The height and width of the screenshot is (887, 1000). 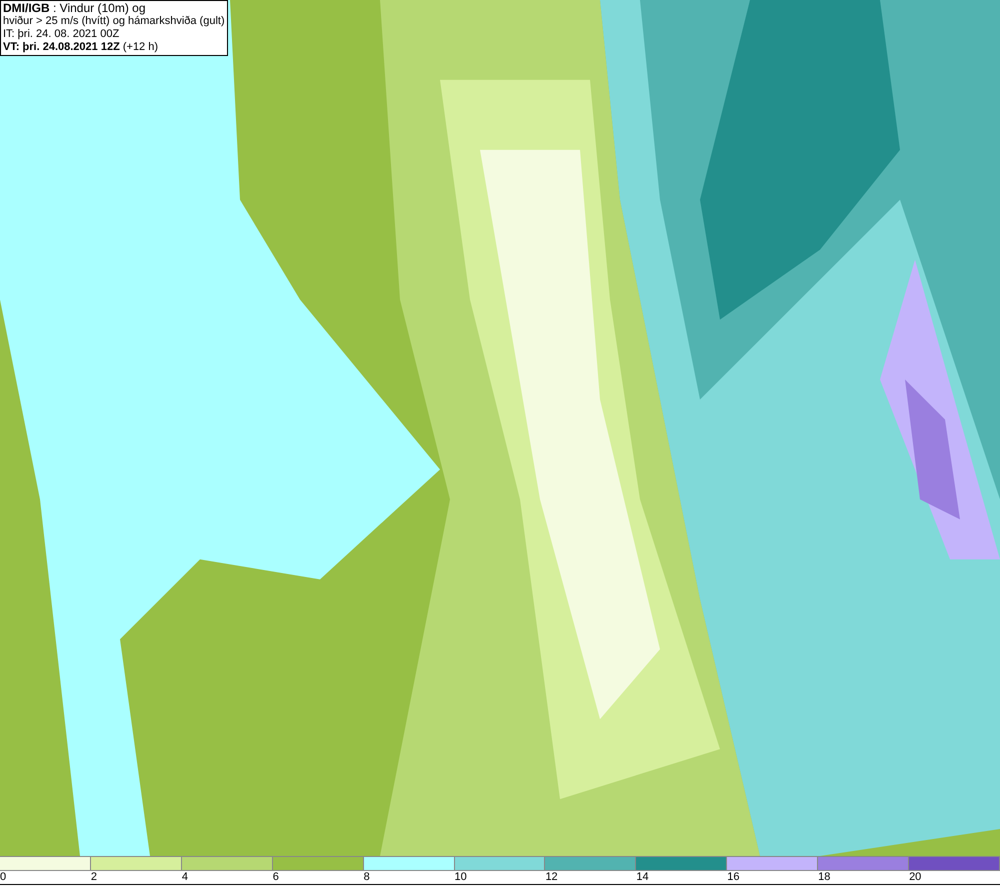 What do you see at coordinates (824, 877) in the screenshot?
I see `legend-label: 18` at bounding box center [824, 877].